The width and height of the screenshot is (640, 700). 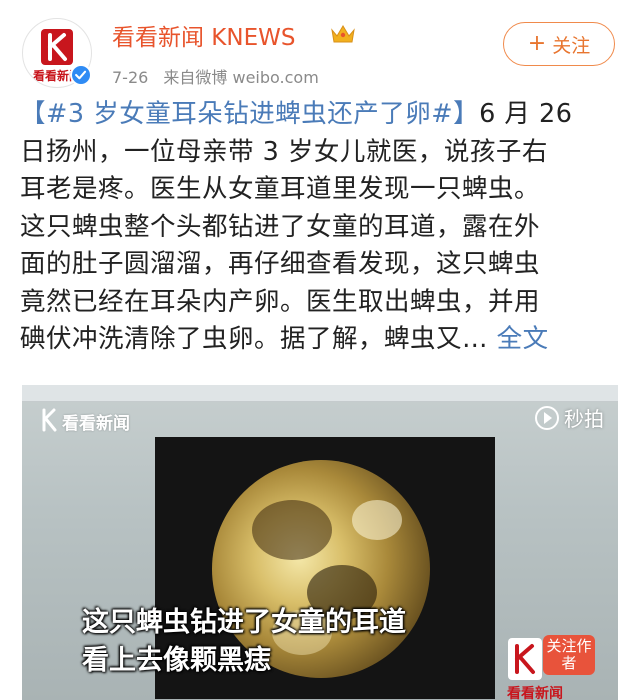 What do you see at coordinates (569, 655) in the screenshot?
I see `follow-author-button: 关注作者` at bounding box center [569, 655].